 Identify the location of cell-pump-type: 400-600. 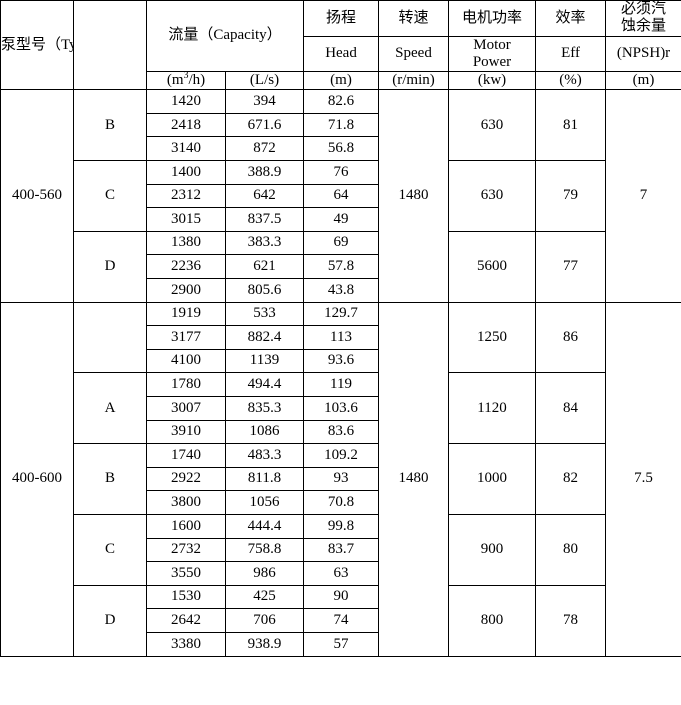
(37, 479).